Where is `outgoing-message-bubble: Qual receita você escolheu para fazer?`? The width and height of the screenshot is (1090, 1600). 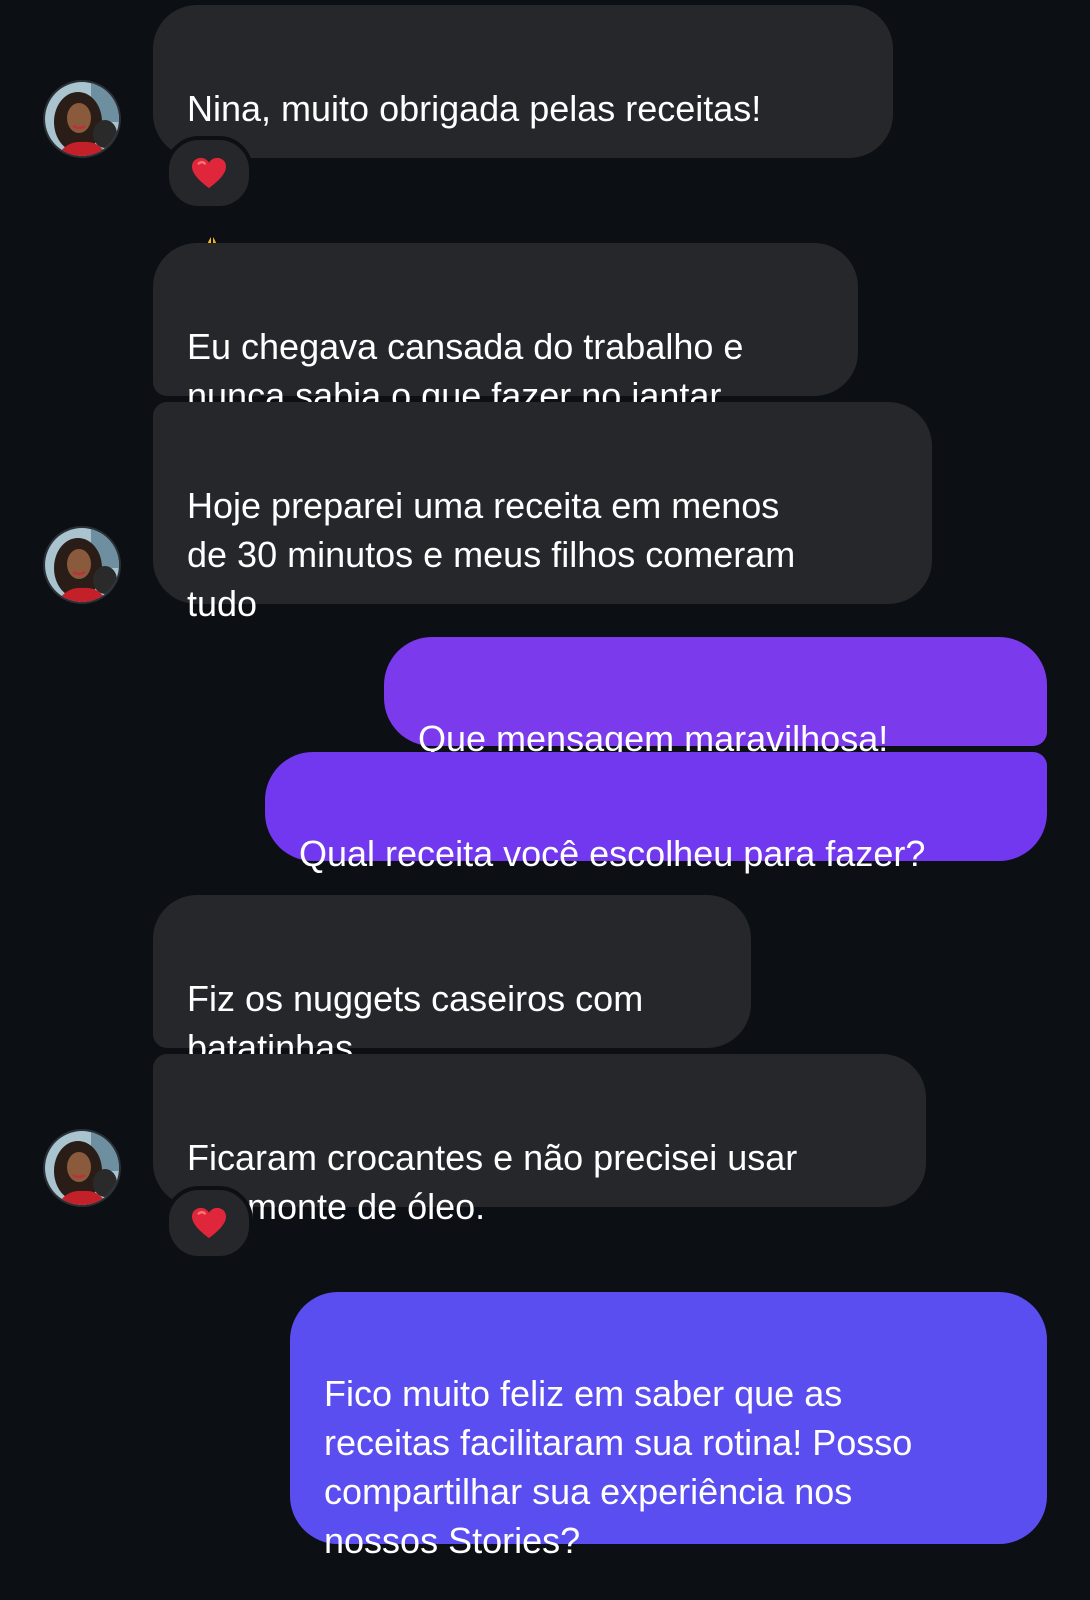
outgoing-message-bubble: Qual receita você escolheu para fazer? is located at coordinates (656, 813).